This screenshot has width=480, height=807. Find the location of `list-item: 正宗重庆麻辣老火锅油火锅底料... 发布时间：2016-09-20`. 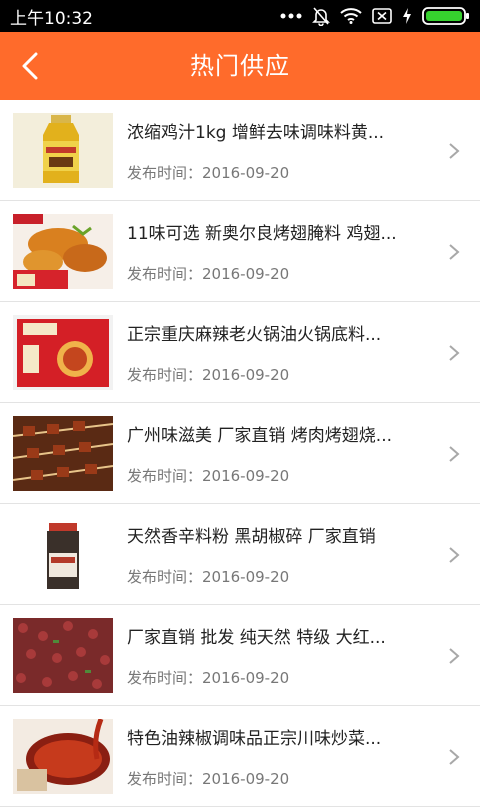

list-item: 正宗重庆麻辣老火锅油火锅底料... 发布时间：2016-09-20 is located at coordinates (240, 352).